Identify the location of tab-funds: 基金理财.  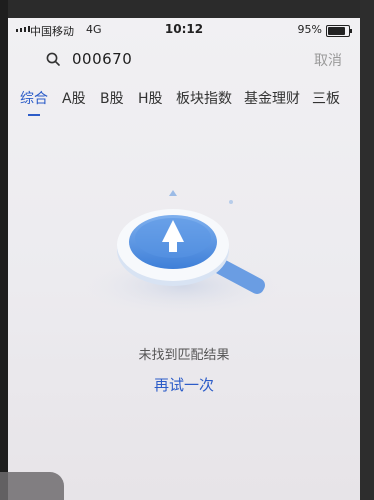
(272, 98).